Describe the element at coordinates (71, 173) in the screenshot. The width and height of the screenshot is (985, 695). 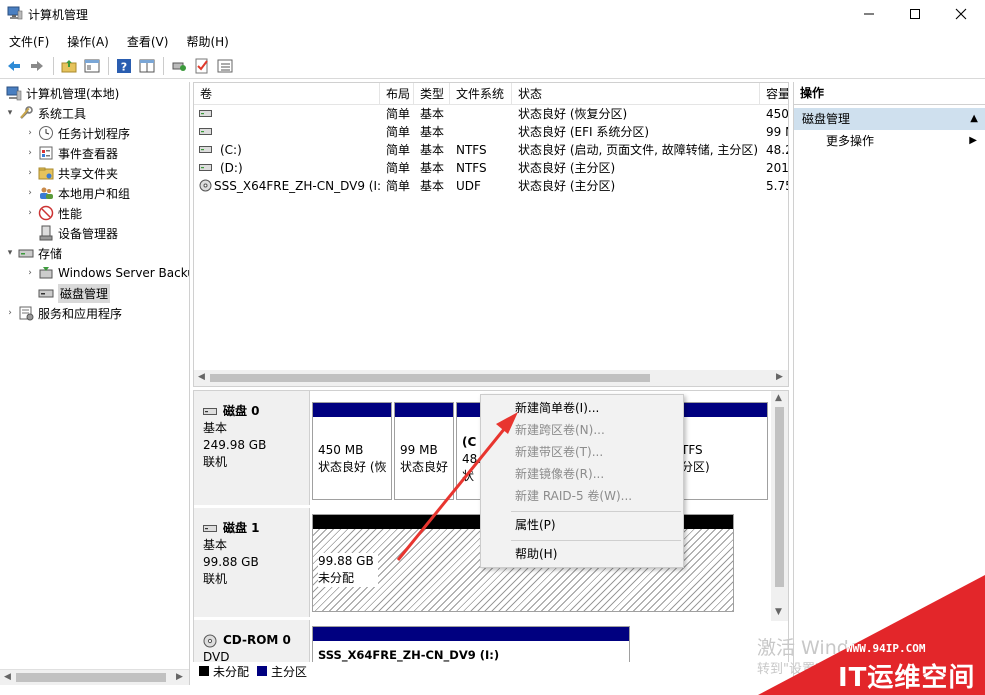
I see `tree-node-shared-folders: › 共享文件夹` at that location.